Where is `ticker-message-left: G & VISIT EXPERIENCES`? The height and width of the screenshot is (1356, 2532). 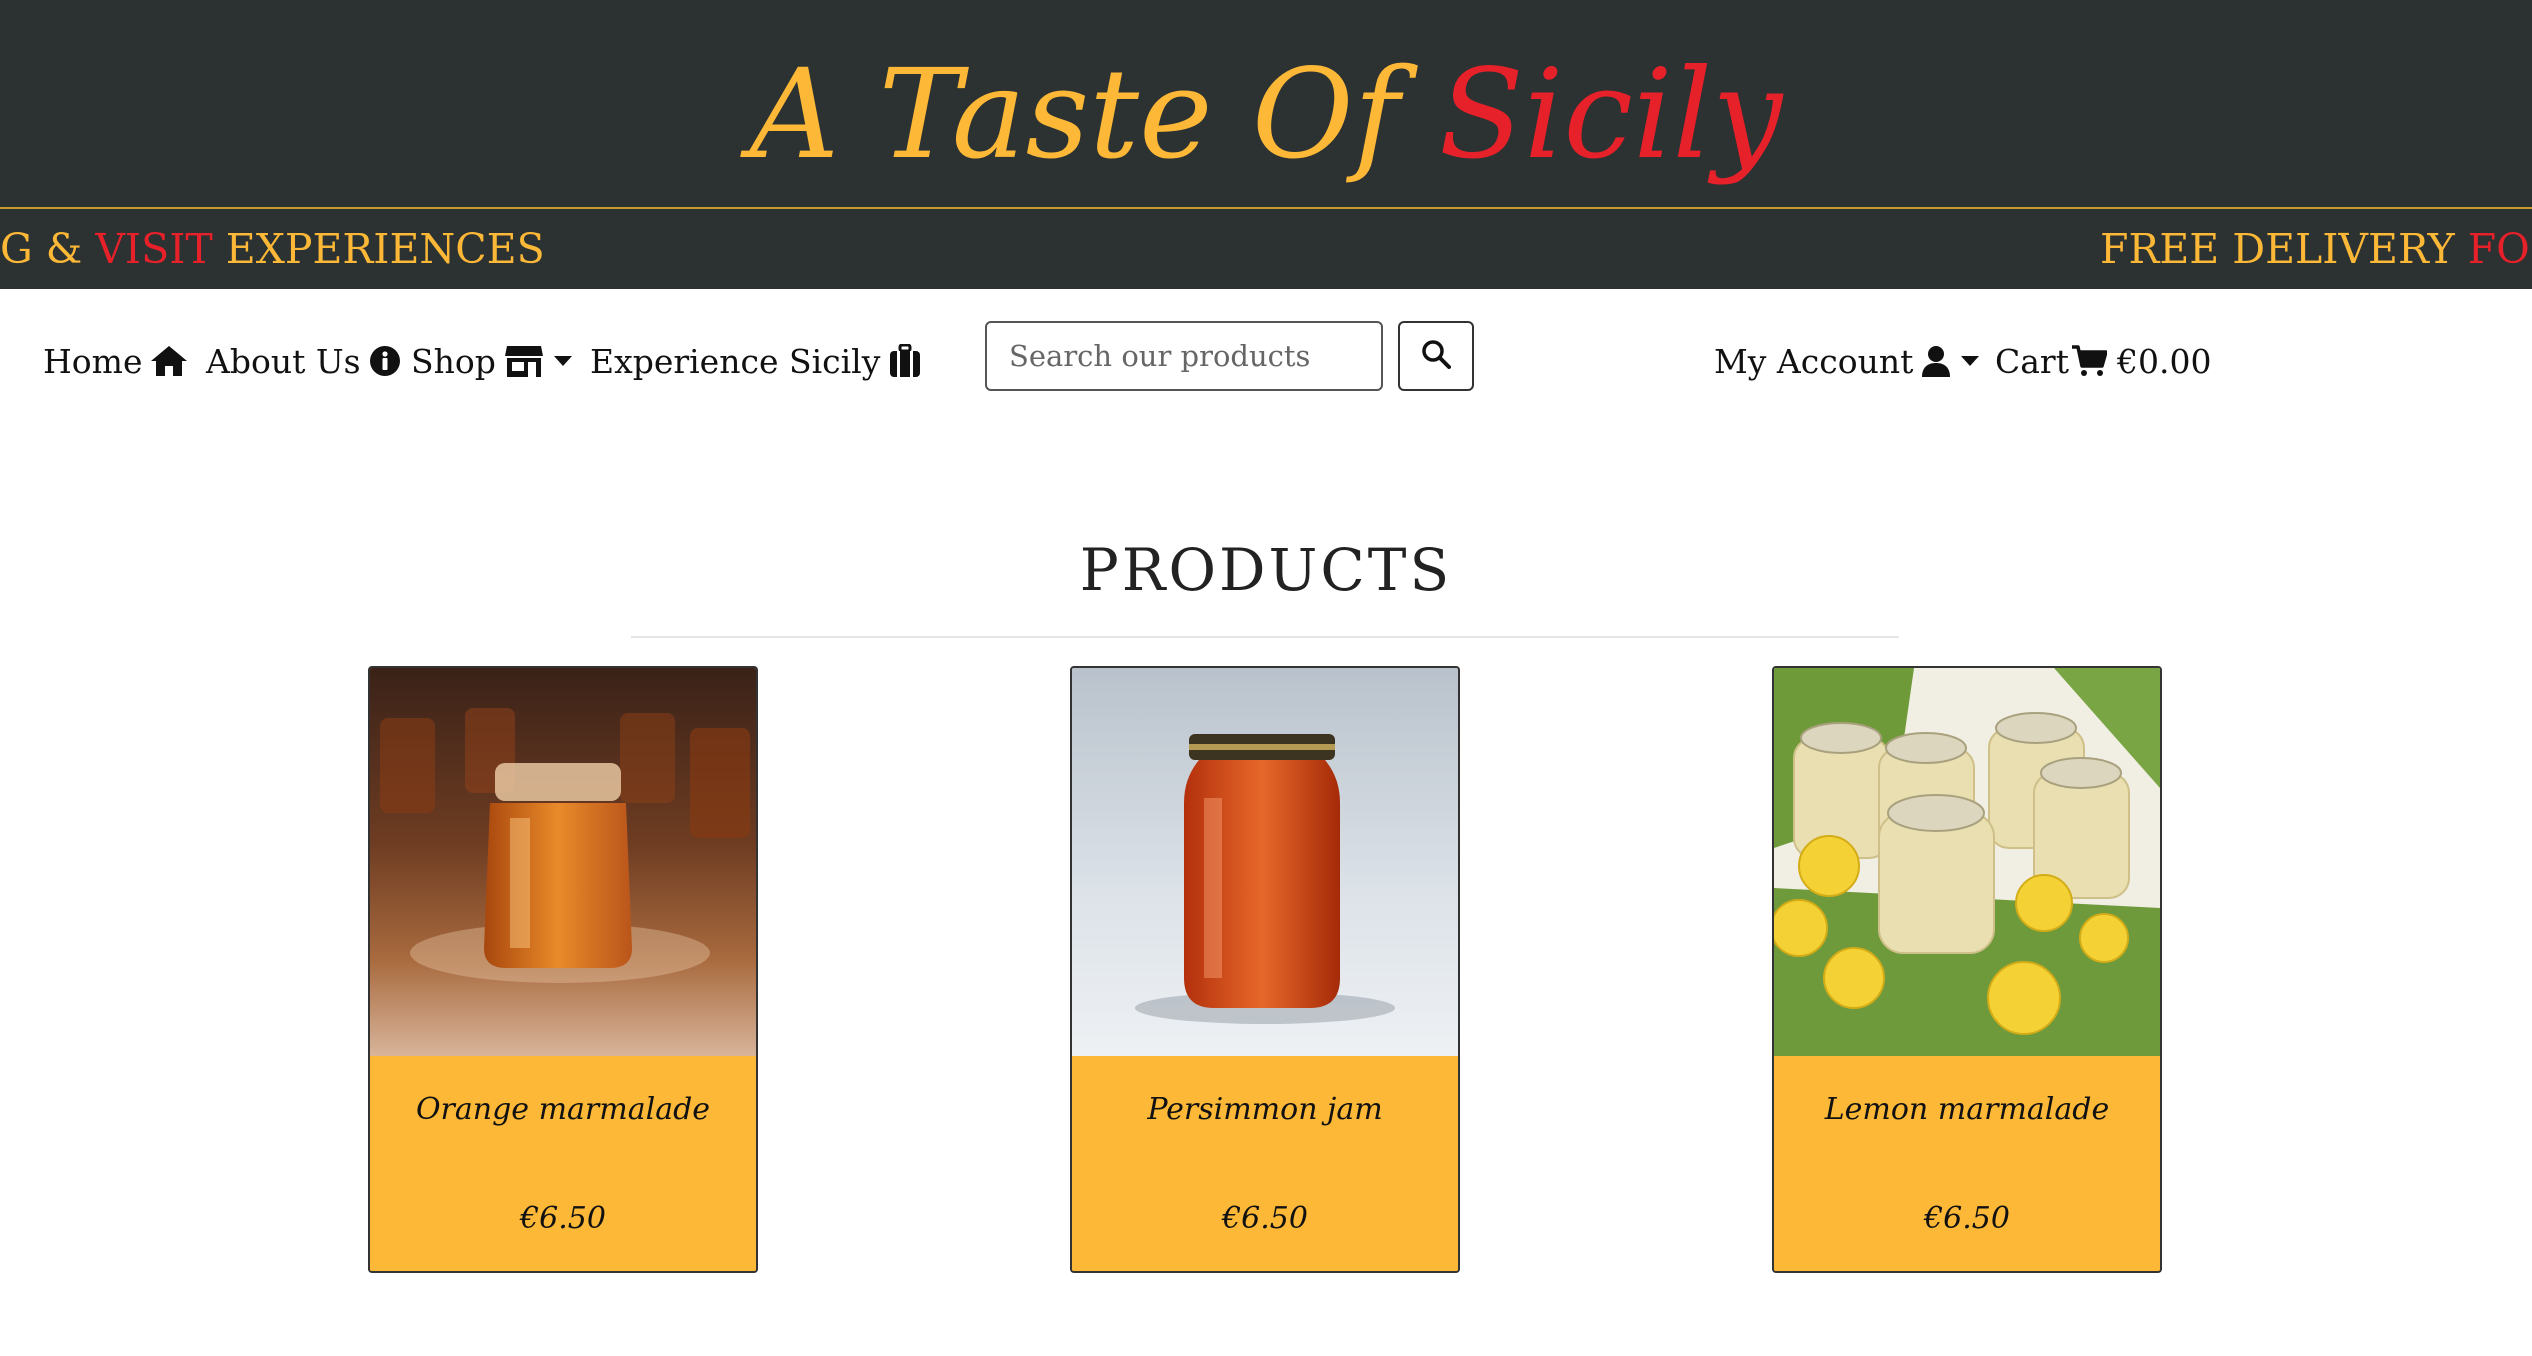 ticker-message-left: G & VISIT EXPERIENCES is located at coordinates (272, 249).